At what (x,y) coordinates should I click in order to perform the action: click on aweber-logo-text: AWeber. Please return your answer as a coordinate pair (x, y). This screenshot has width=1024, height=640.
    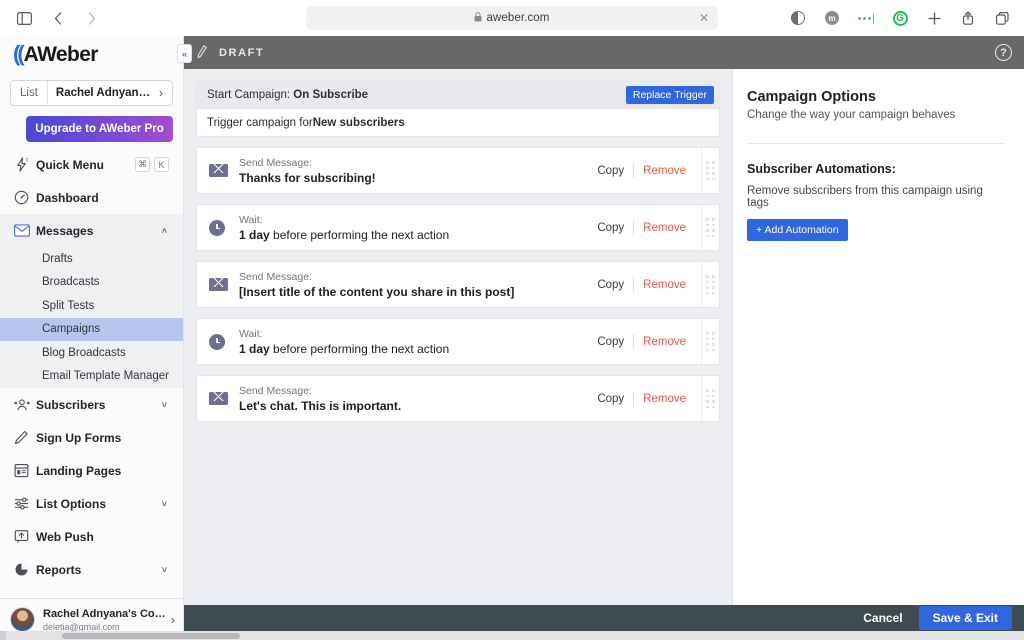
    Looking at the image, I should click on (61, 54).